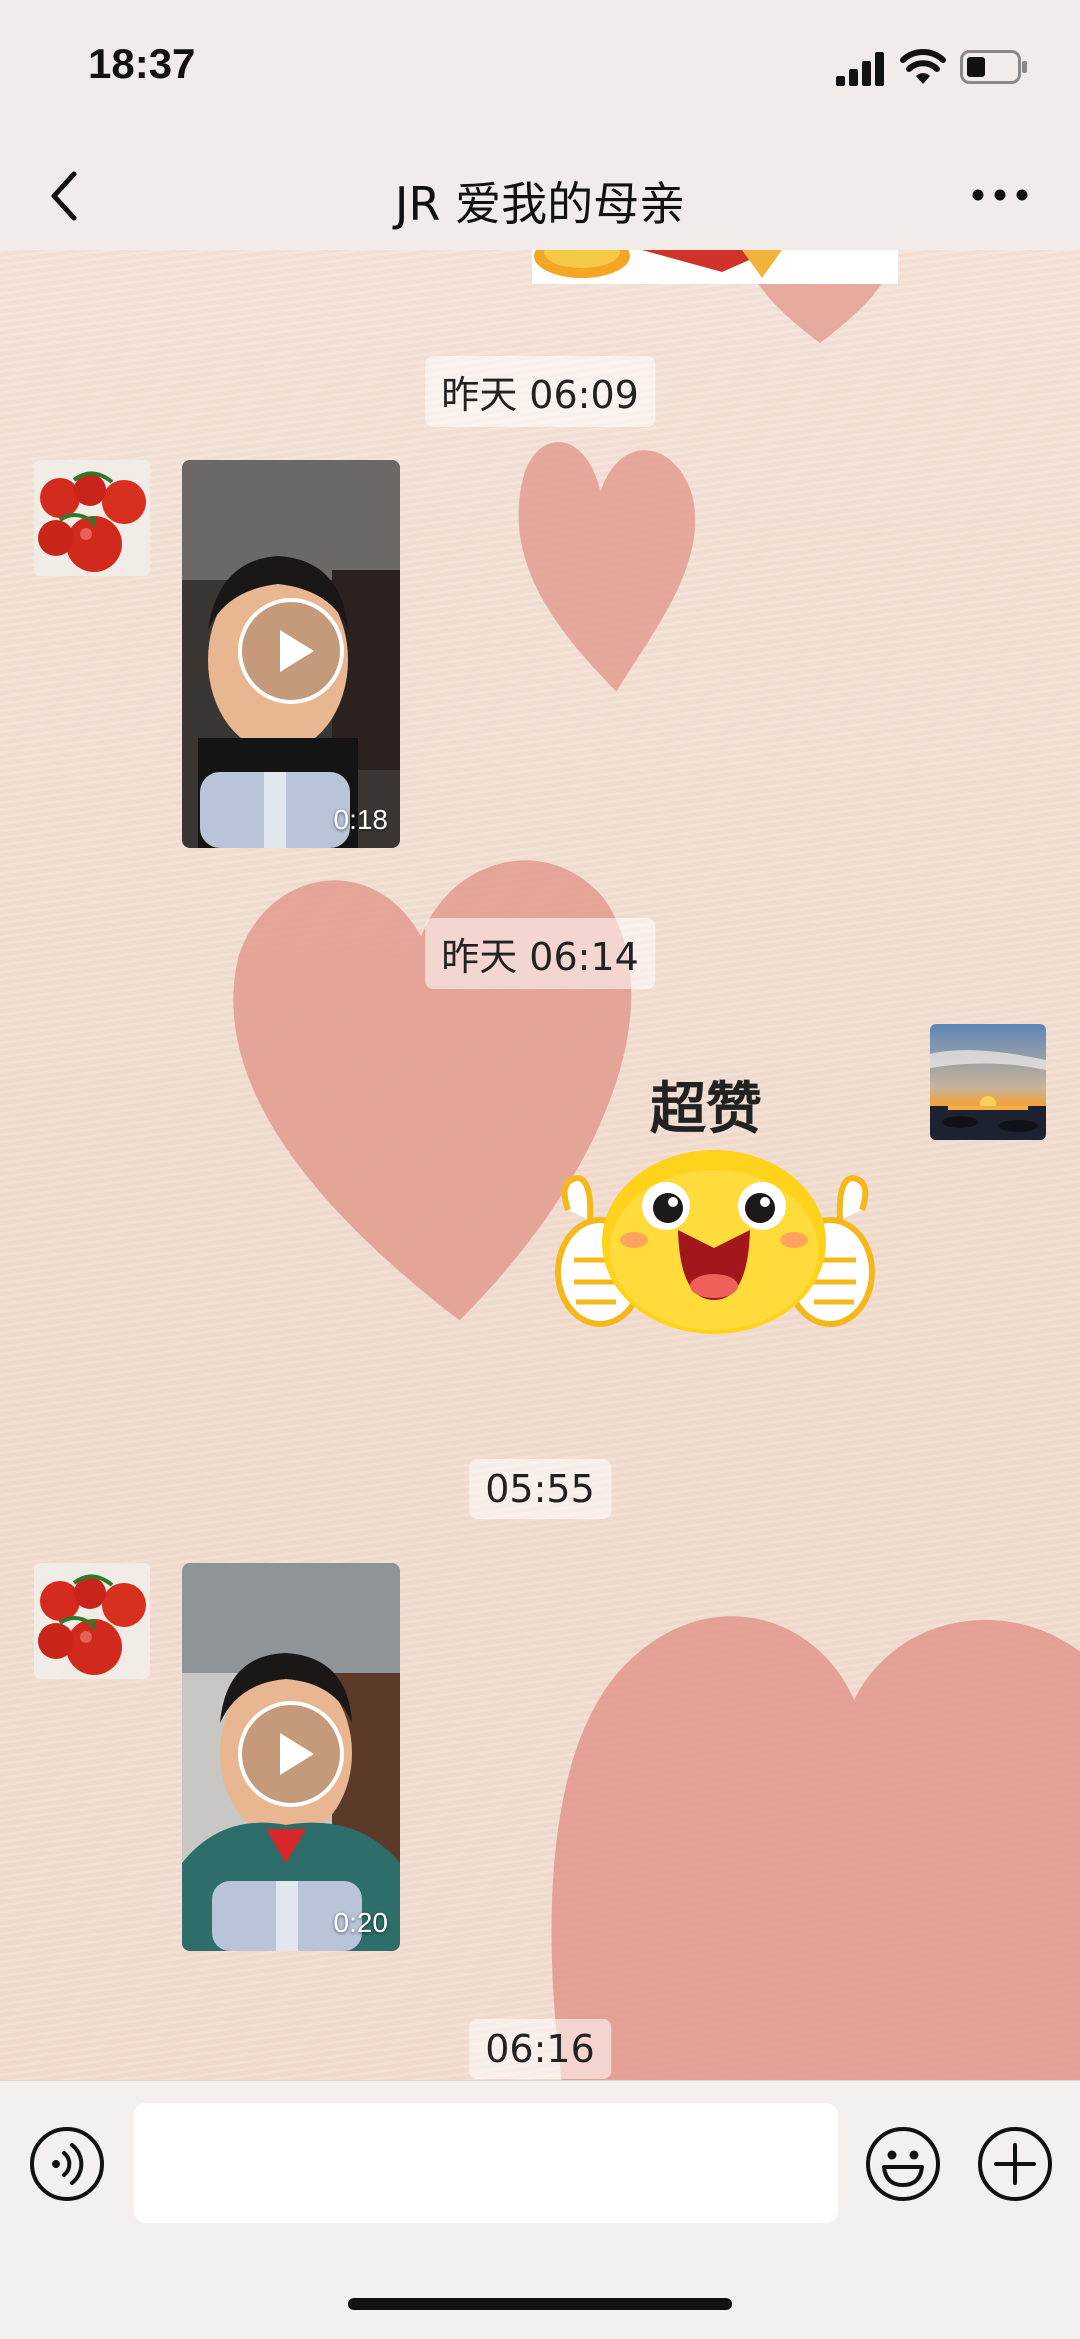  Describe the element at coordinates (67, 2164) in the screenshot. I see `voice-icon` at that location.